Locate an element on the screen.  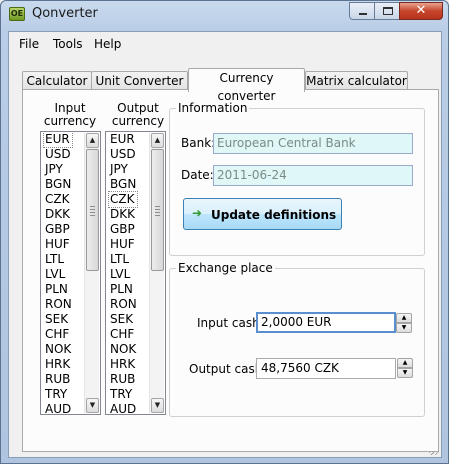
output-cash-label: Output cash: is located at coordinates (228, 369).